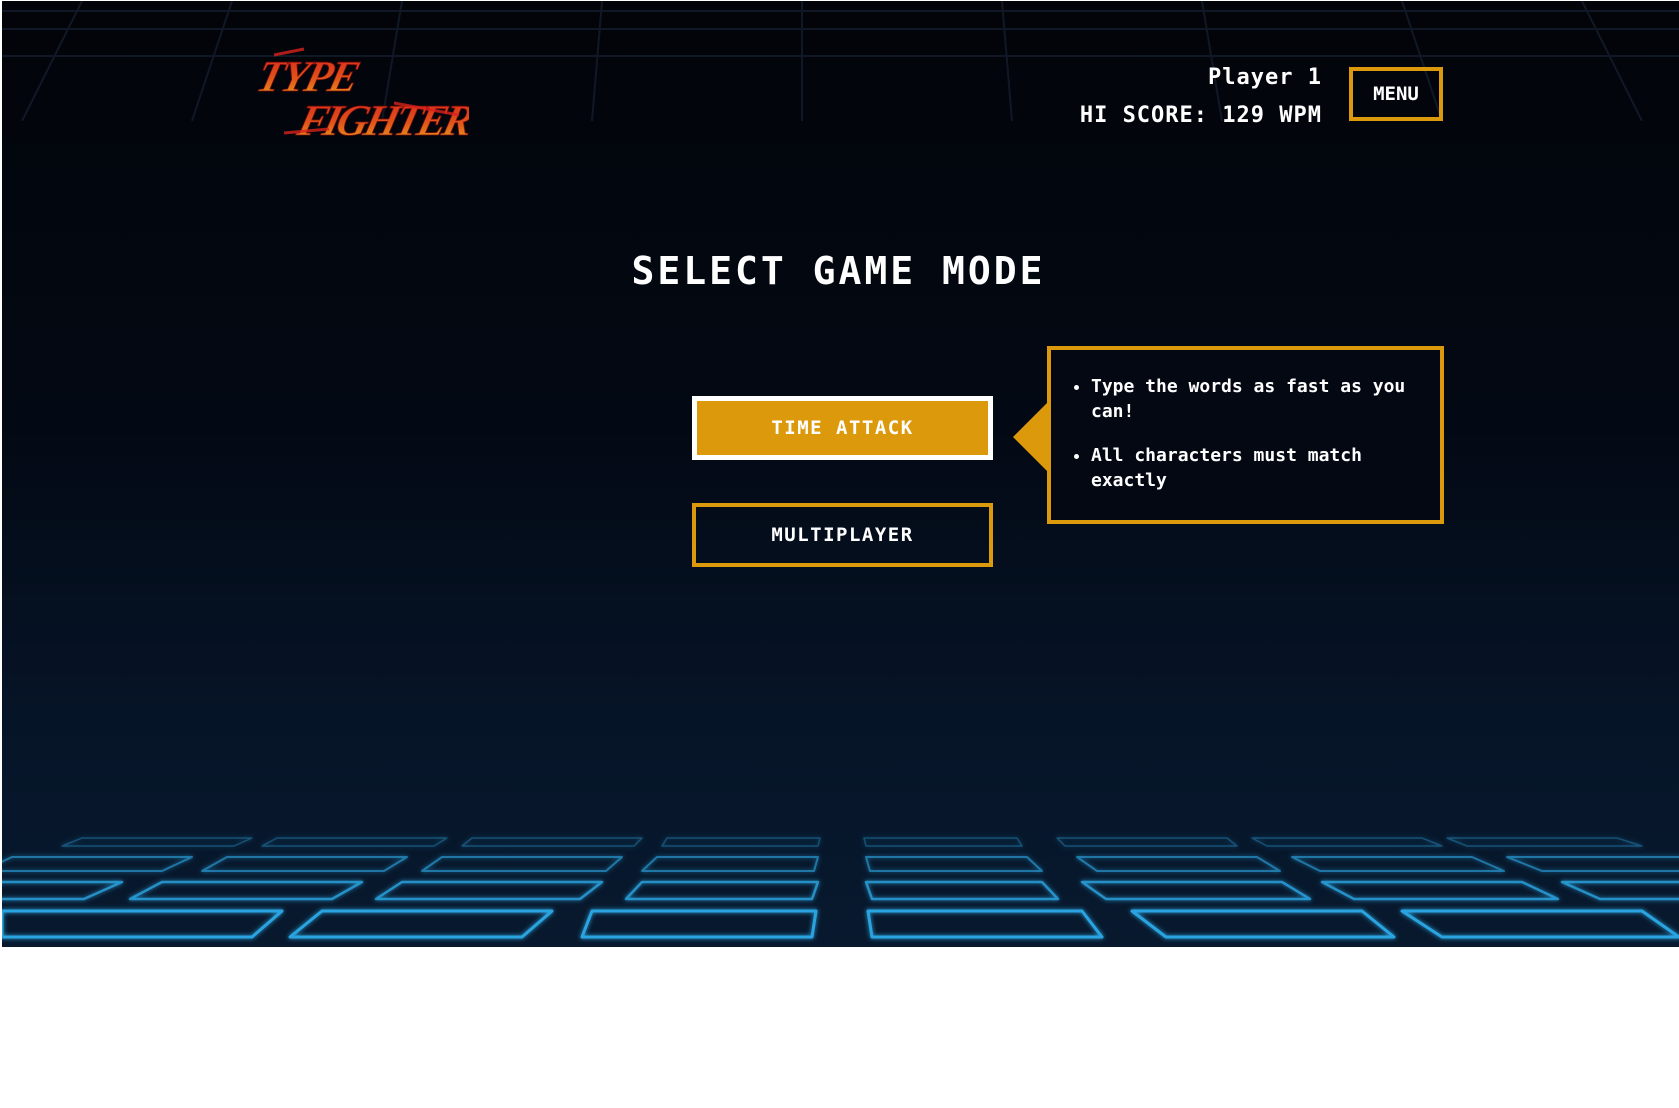 The image size is (1679, 1108). I want to click on tooltip-bullet: Type the words as fast as you can!, so click(1256, 399).